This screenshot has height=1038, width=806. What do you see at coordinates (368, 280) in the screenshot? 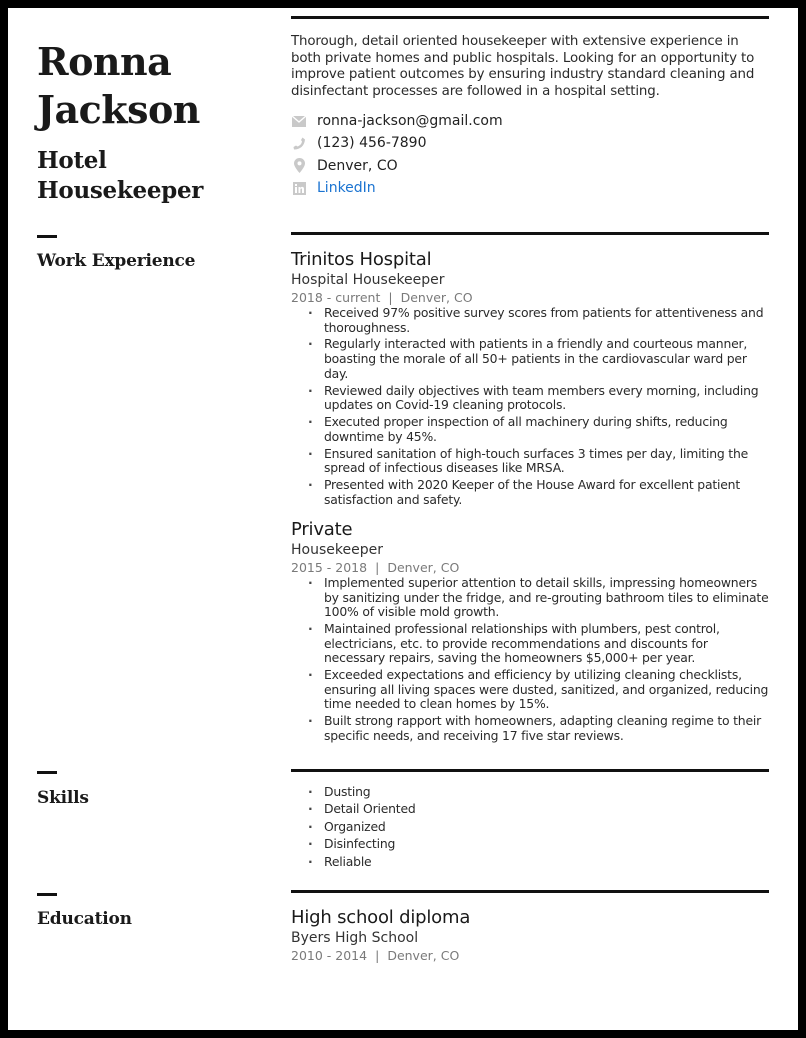
I see `job-role: Hospital Housekeeper` at bounding box center [368, 280].